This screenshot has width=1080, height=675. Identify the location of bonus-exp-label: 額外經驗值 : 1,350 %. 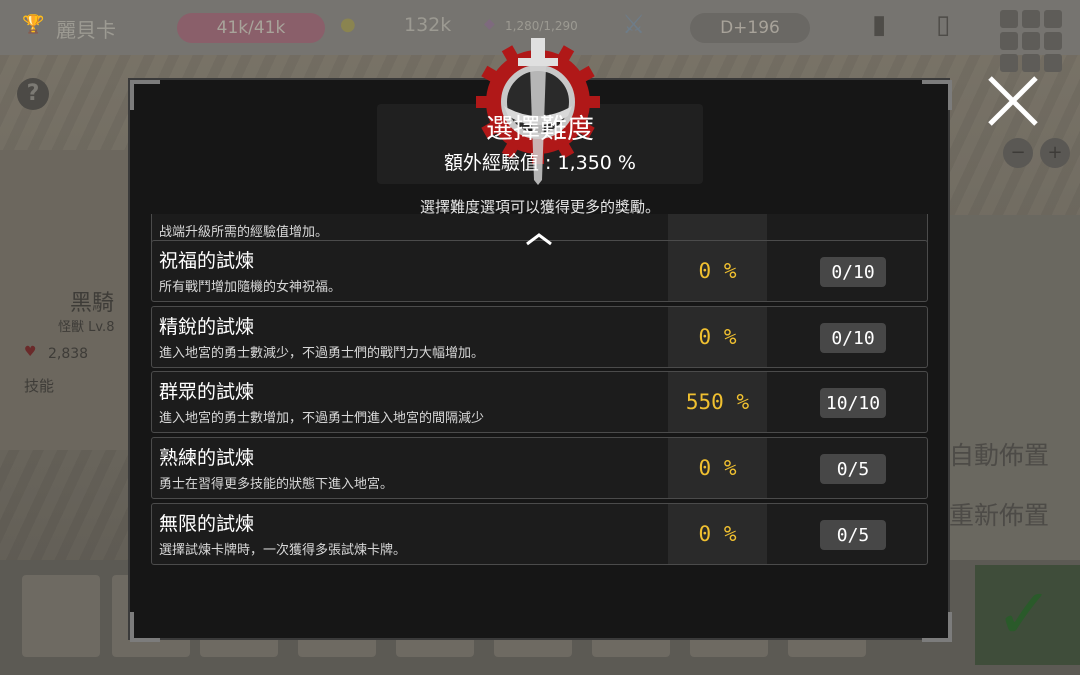
(540, 163).